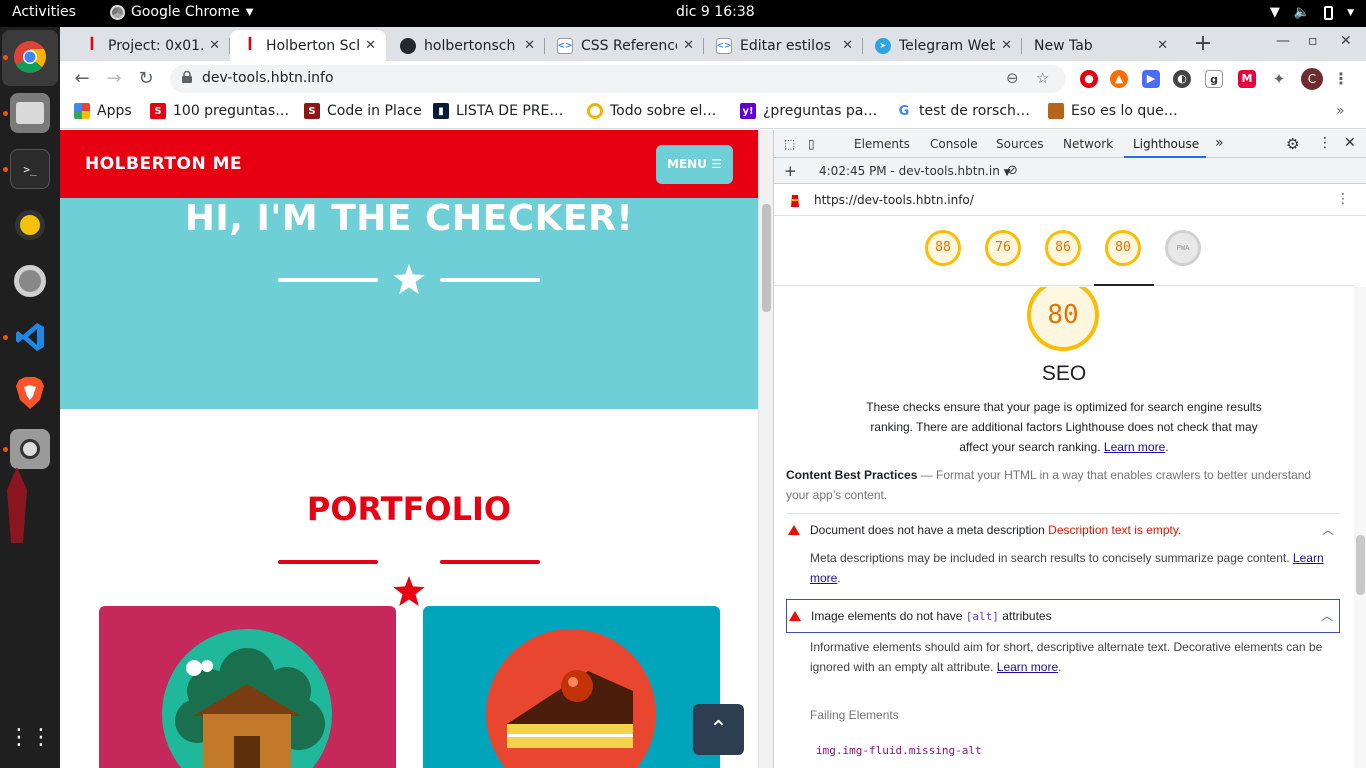  What do you see at coordinates (1088, 144) in the screenshot?
I see `tab-network: Network` at bounding box center [1088, 144].